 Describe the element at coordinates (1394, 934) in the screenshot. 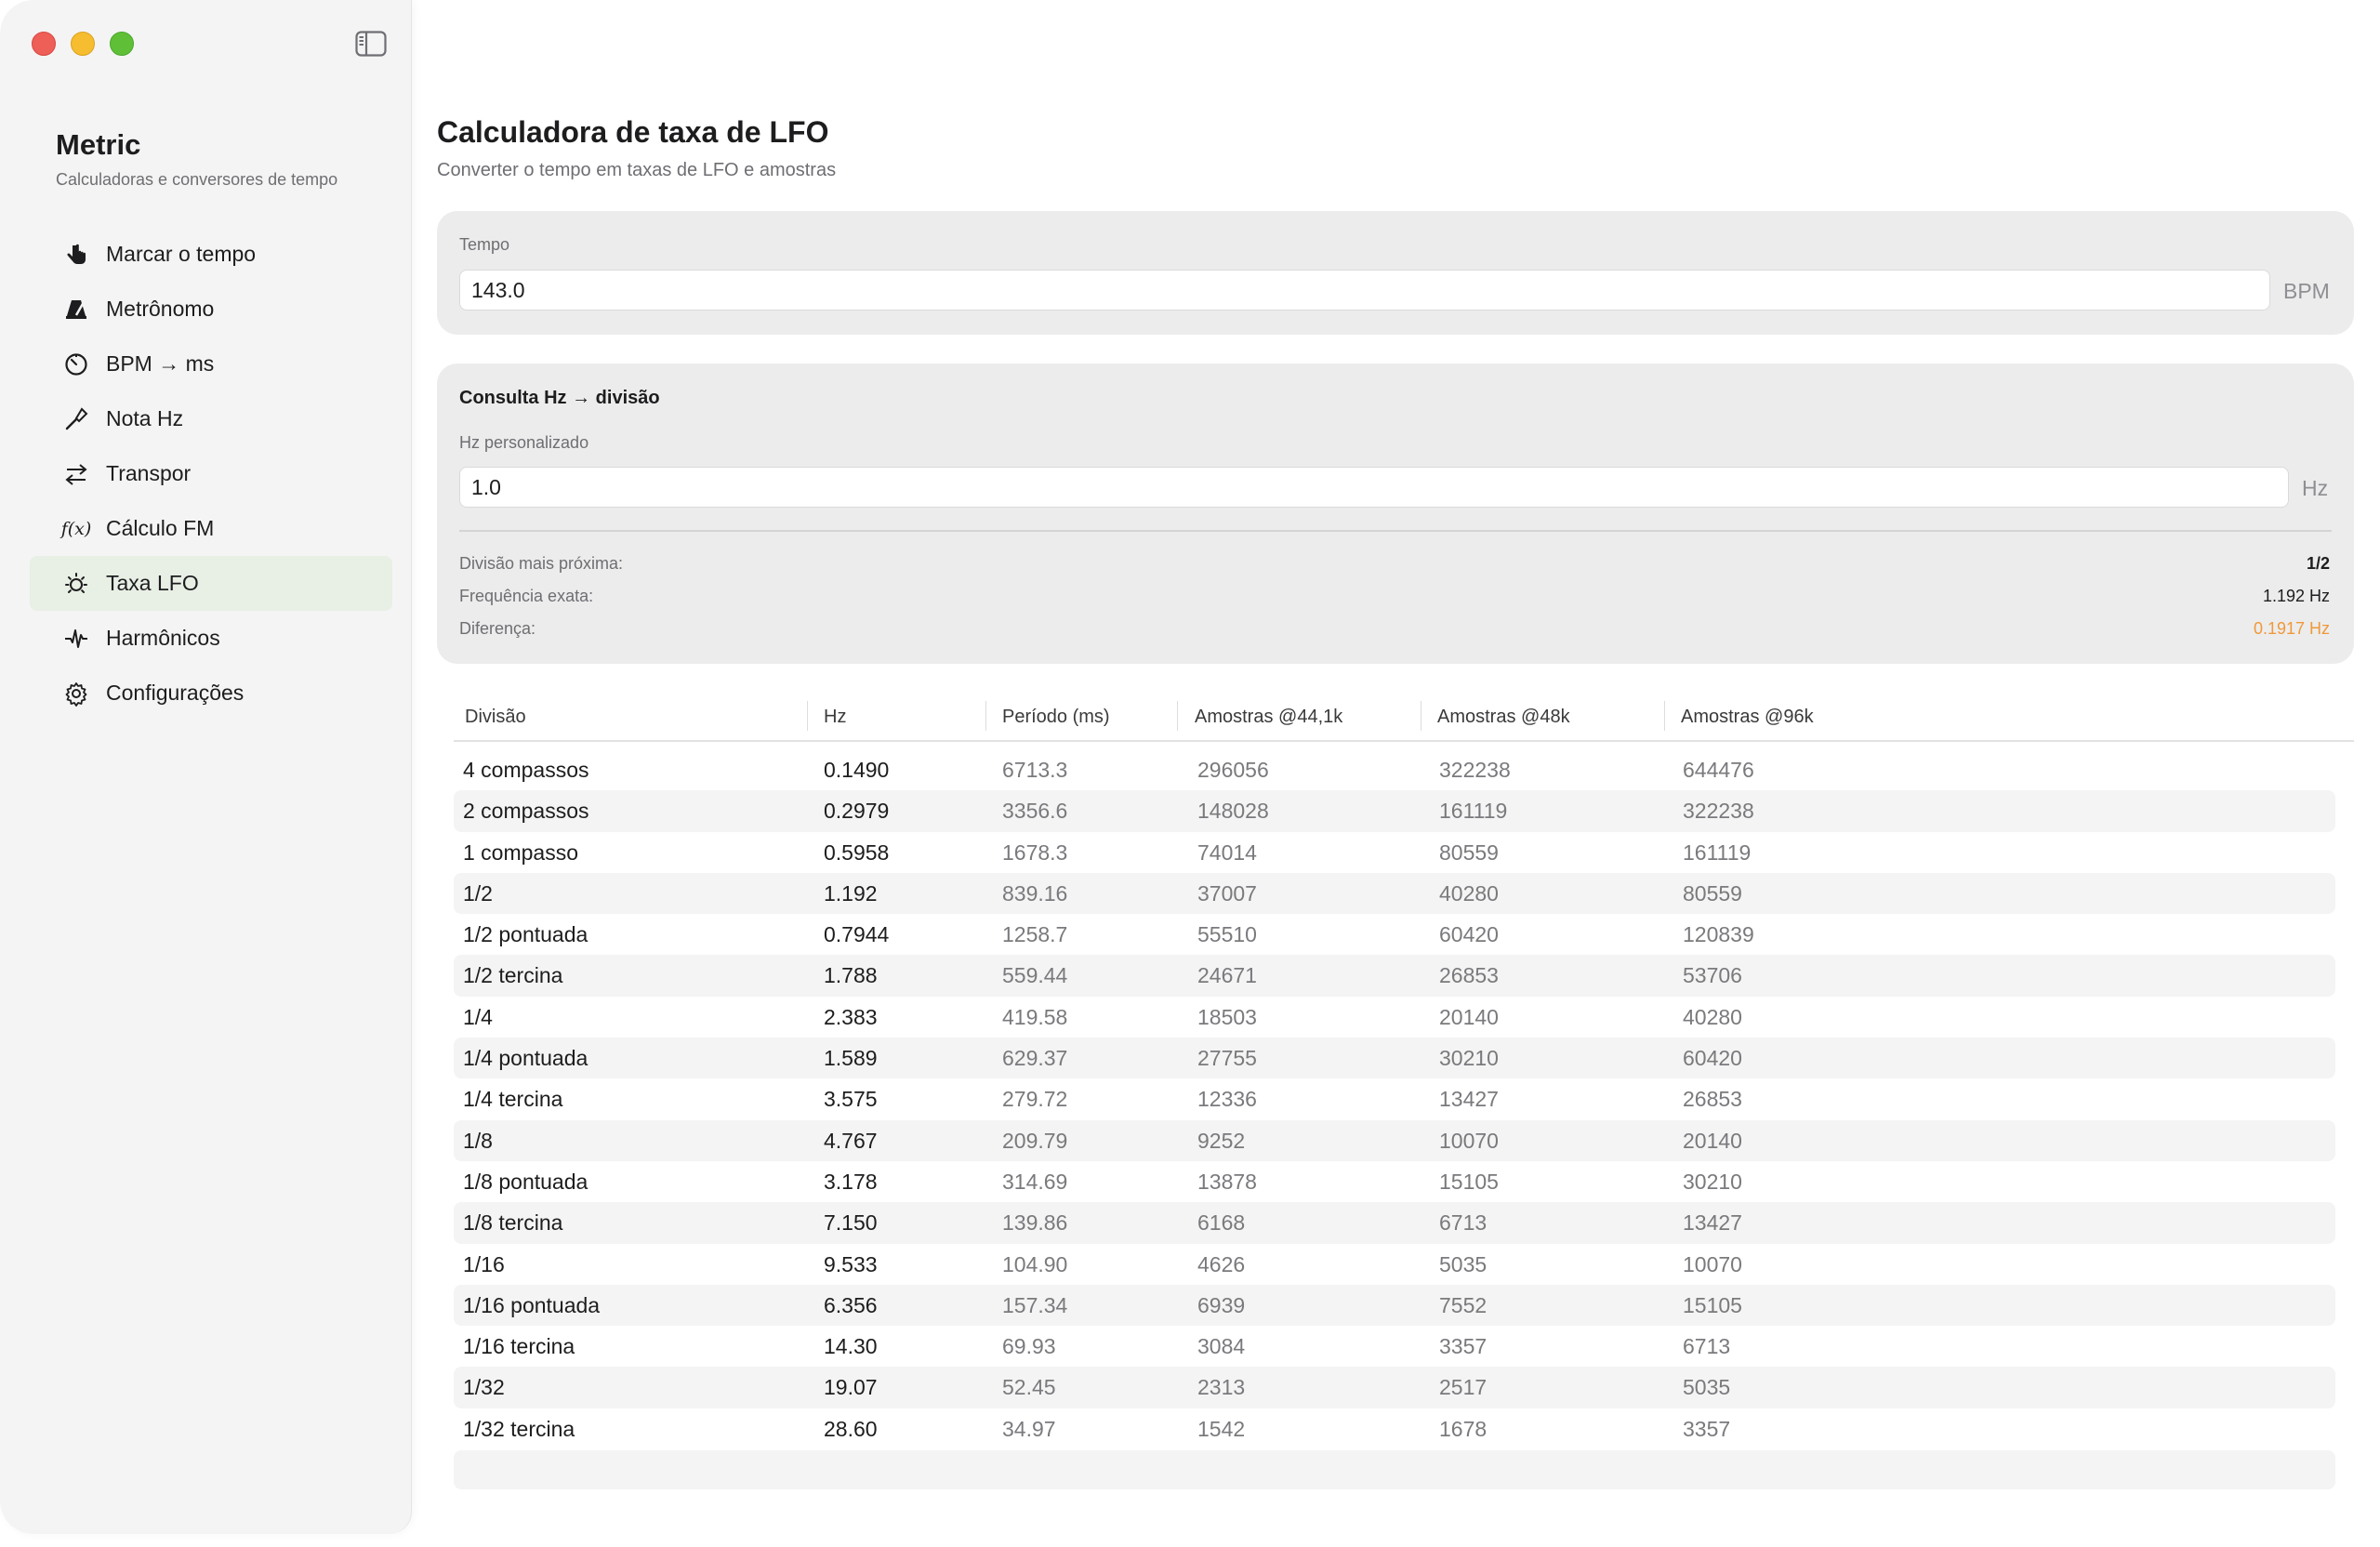

I see `table-row: 1/2 pontuada 0.7944 1258.7 55510 60420 120839` at that location.